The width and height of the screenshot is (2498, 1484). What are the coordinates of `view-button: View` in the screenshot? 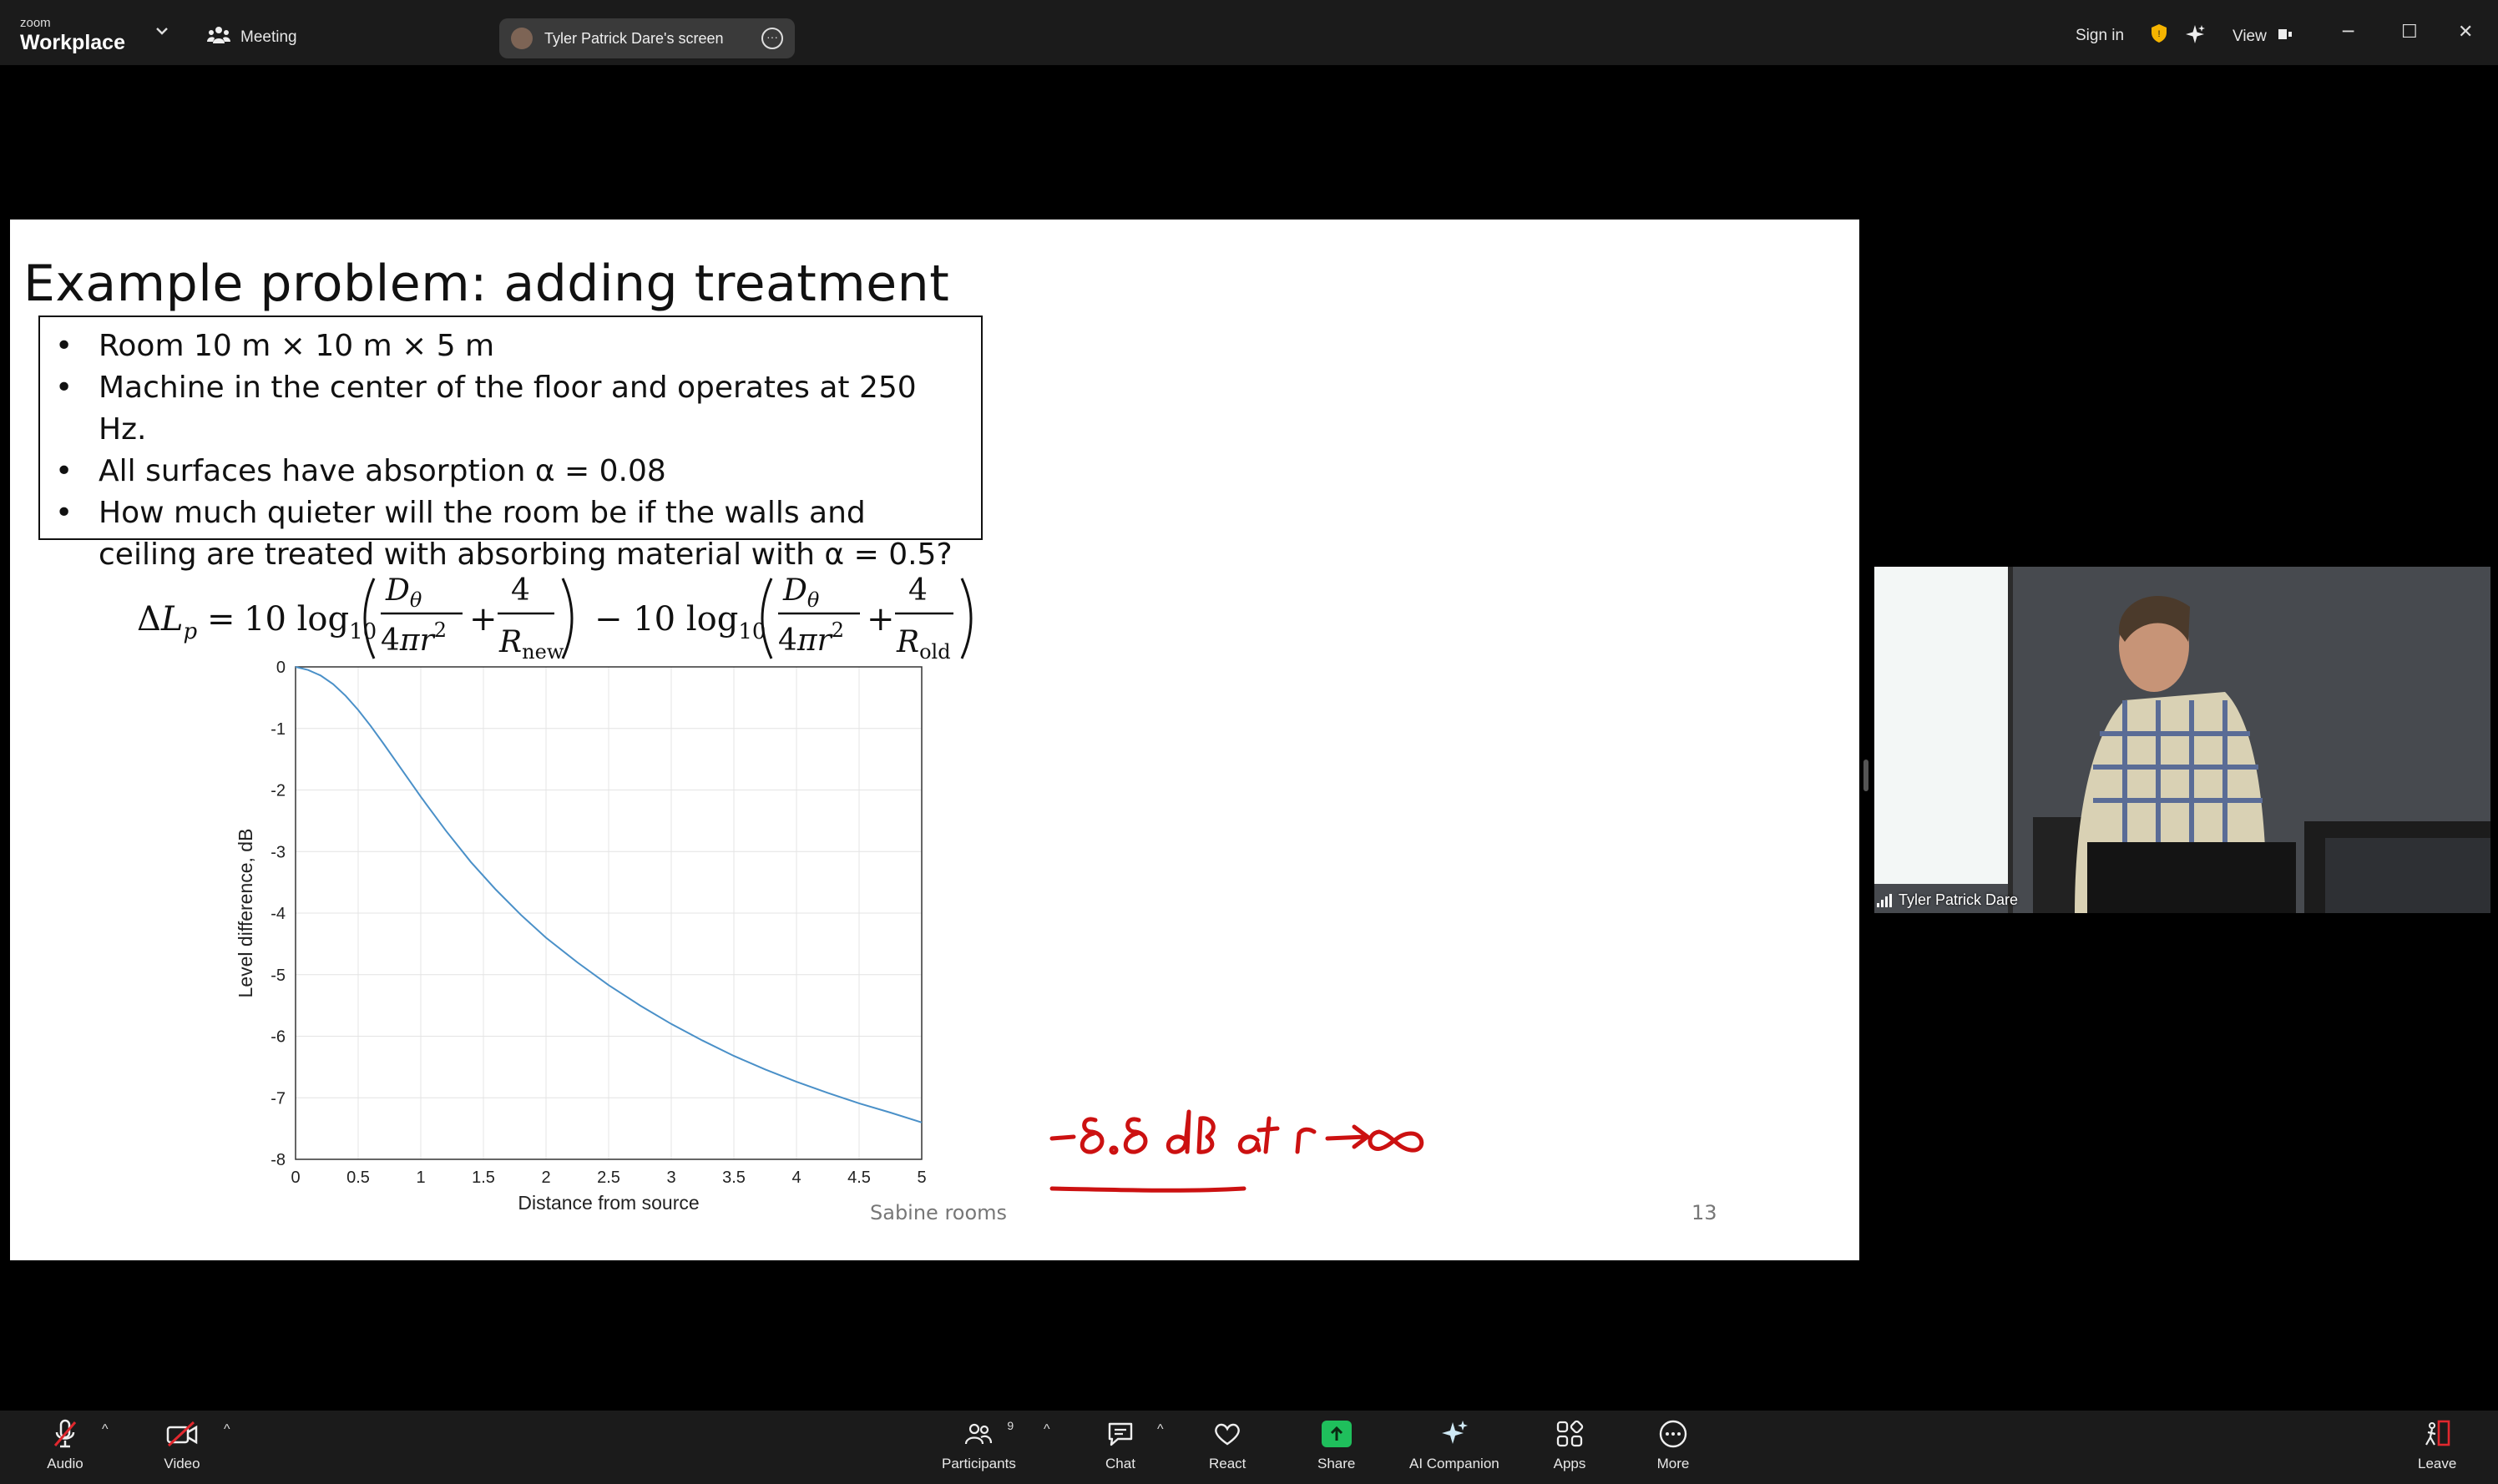 It's located at (2263, 37).